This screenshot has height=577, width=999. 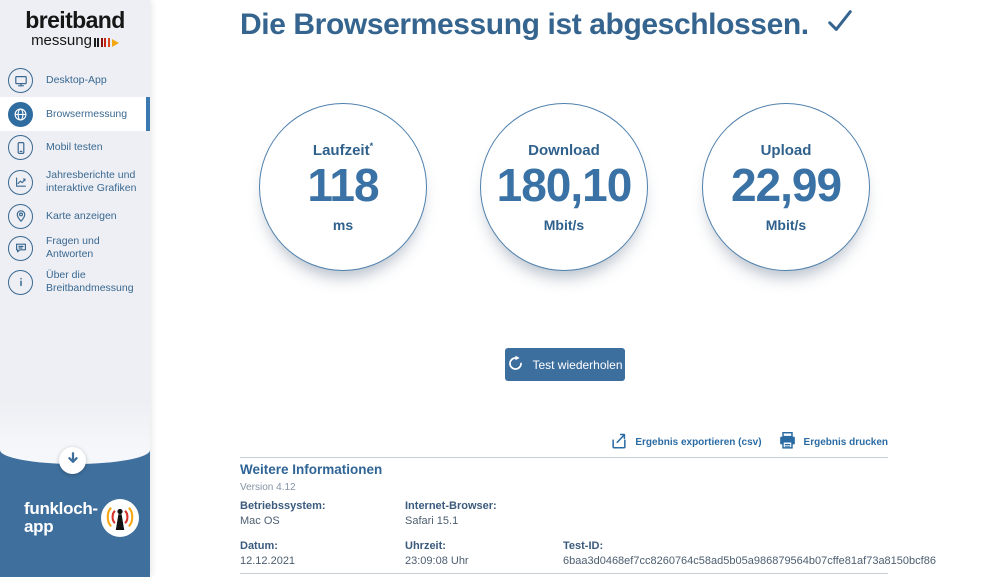 What do you see at coordinates (20, 147) in the screenshot?
I see `smartphone-icon` at bounding box center [20, 147].